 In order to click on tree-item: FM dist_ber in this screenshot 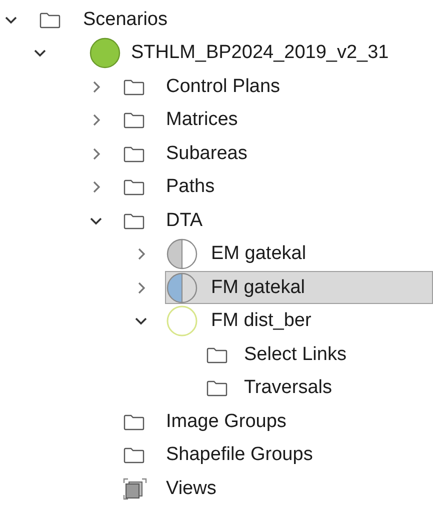, I will do `click(299, 321)`.